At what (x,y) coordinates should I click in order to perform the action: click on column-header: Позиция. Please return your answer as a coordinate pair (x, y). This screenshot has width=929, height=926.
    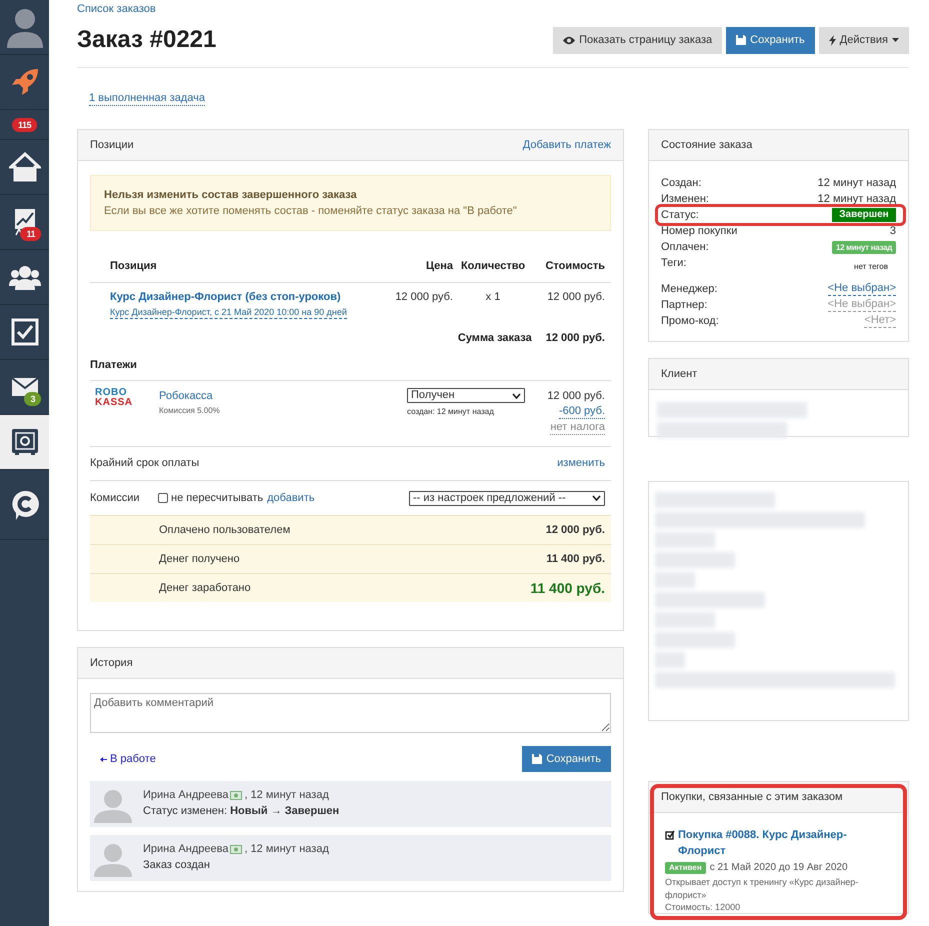
    Looking at the image, I should click on (134, 266).